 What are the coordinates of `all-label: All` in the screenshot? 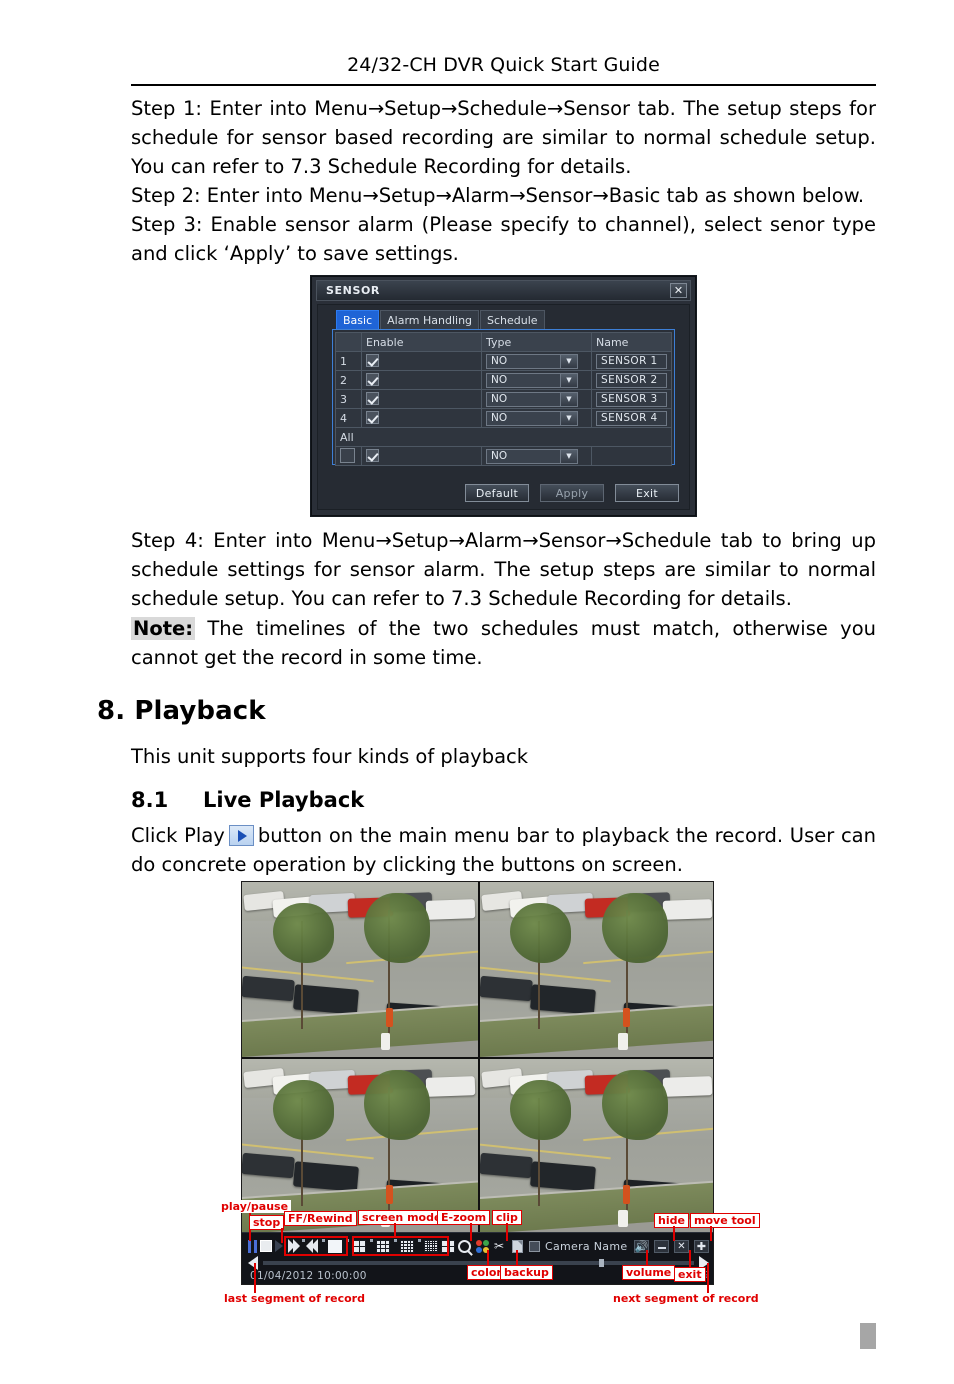 It's located at (503, 437).